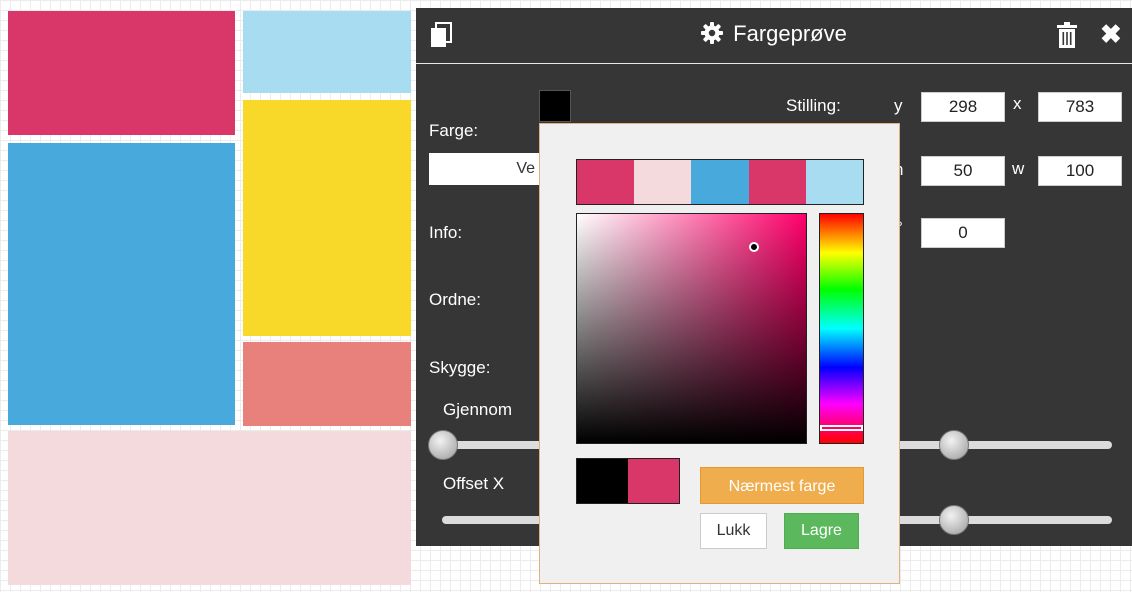  Describe the element at coordinates (653, 481) in the screenshot. I see `new-color-preview` at that location.